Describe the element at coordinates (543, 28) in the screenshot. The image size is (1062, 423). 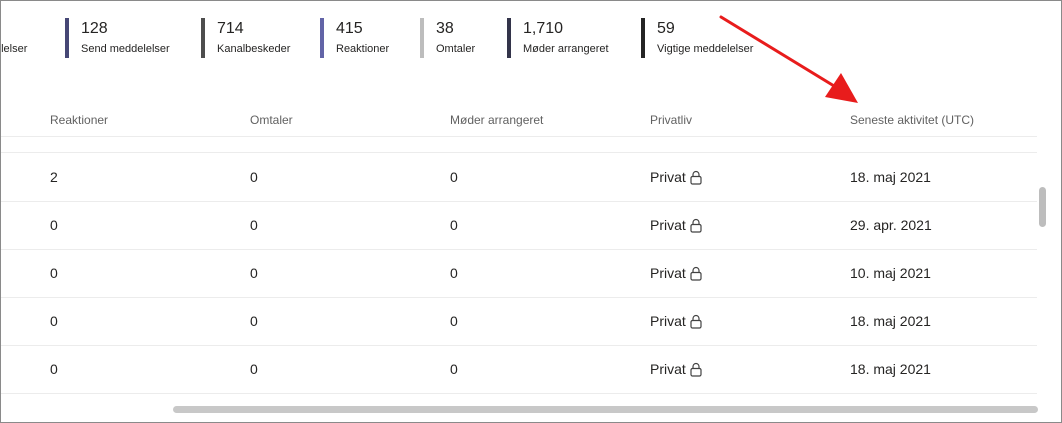
I see `stat-value: 1,710` at that location.